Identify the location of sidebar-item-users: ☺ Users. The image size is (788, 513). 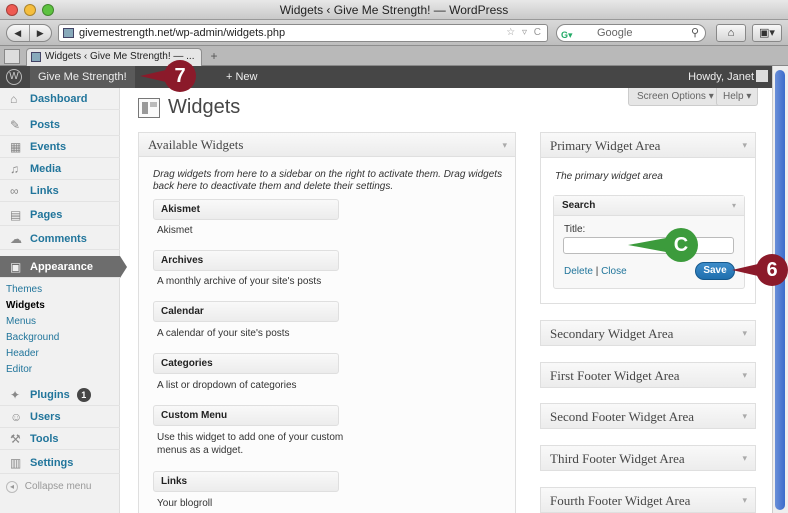
(60, 417).